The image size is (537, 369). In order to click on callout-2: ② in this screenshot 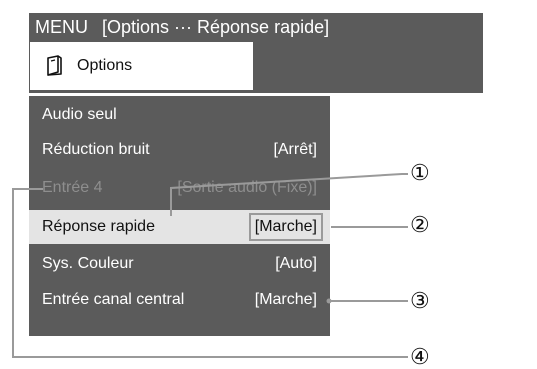, I will do `click(420, 224)`.